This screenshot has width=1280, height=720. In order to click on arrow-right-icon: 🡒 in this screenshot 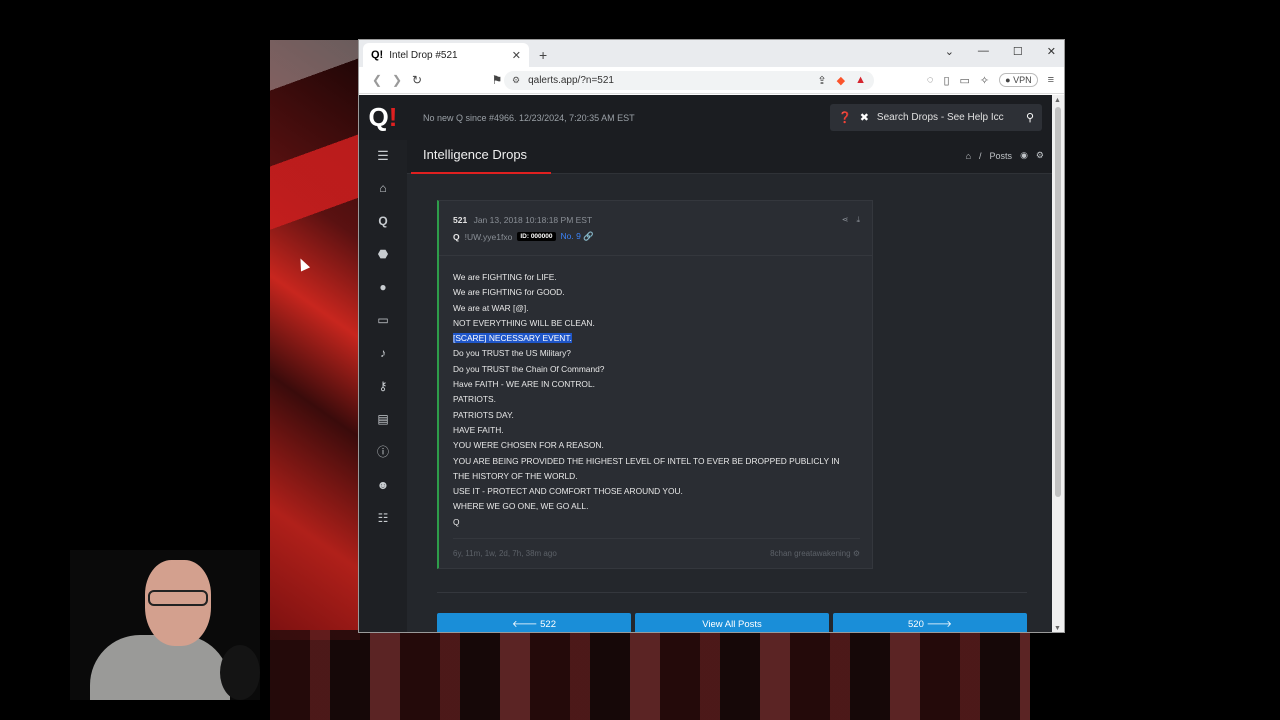, I will do `click(939, 624)`.